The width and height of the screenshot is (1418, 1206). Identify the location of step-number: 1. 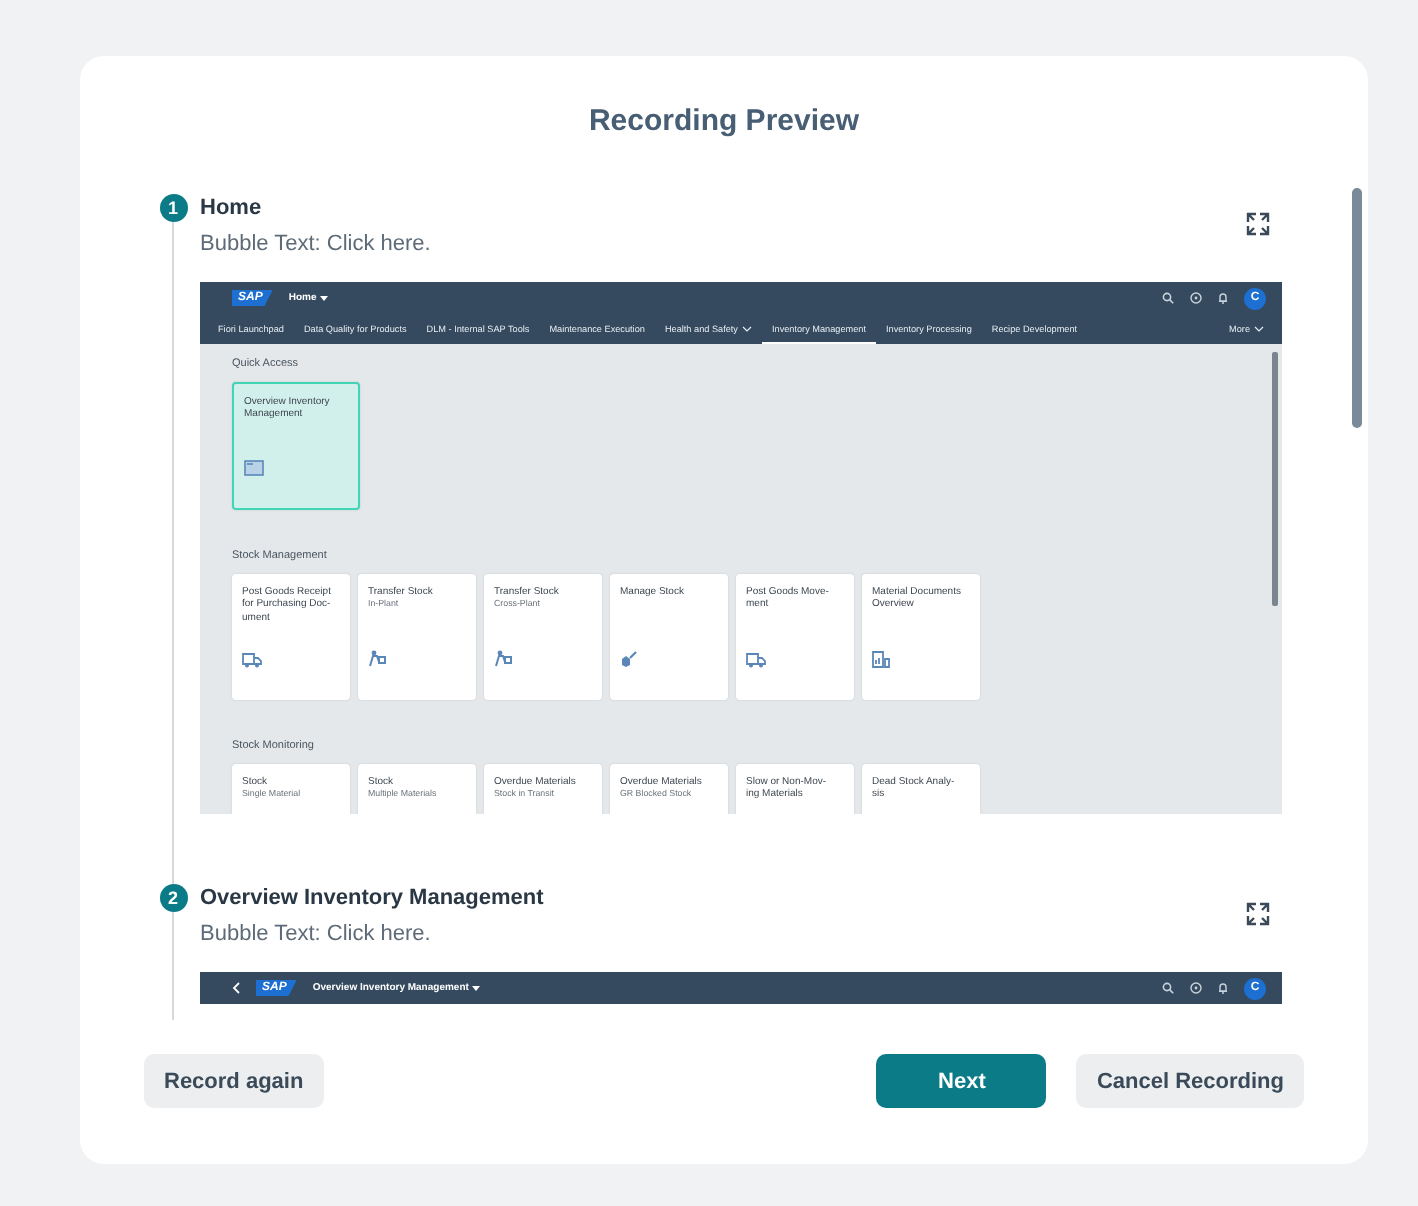
(173, 208).